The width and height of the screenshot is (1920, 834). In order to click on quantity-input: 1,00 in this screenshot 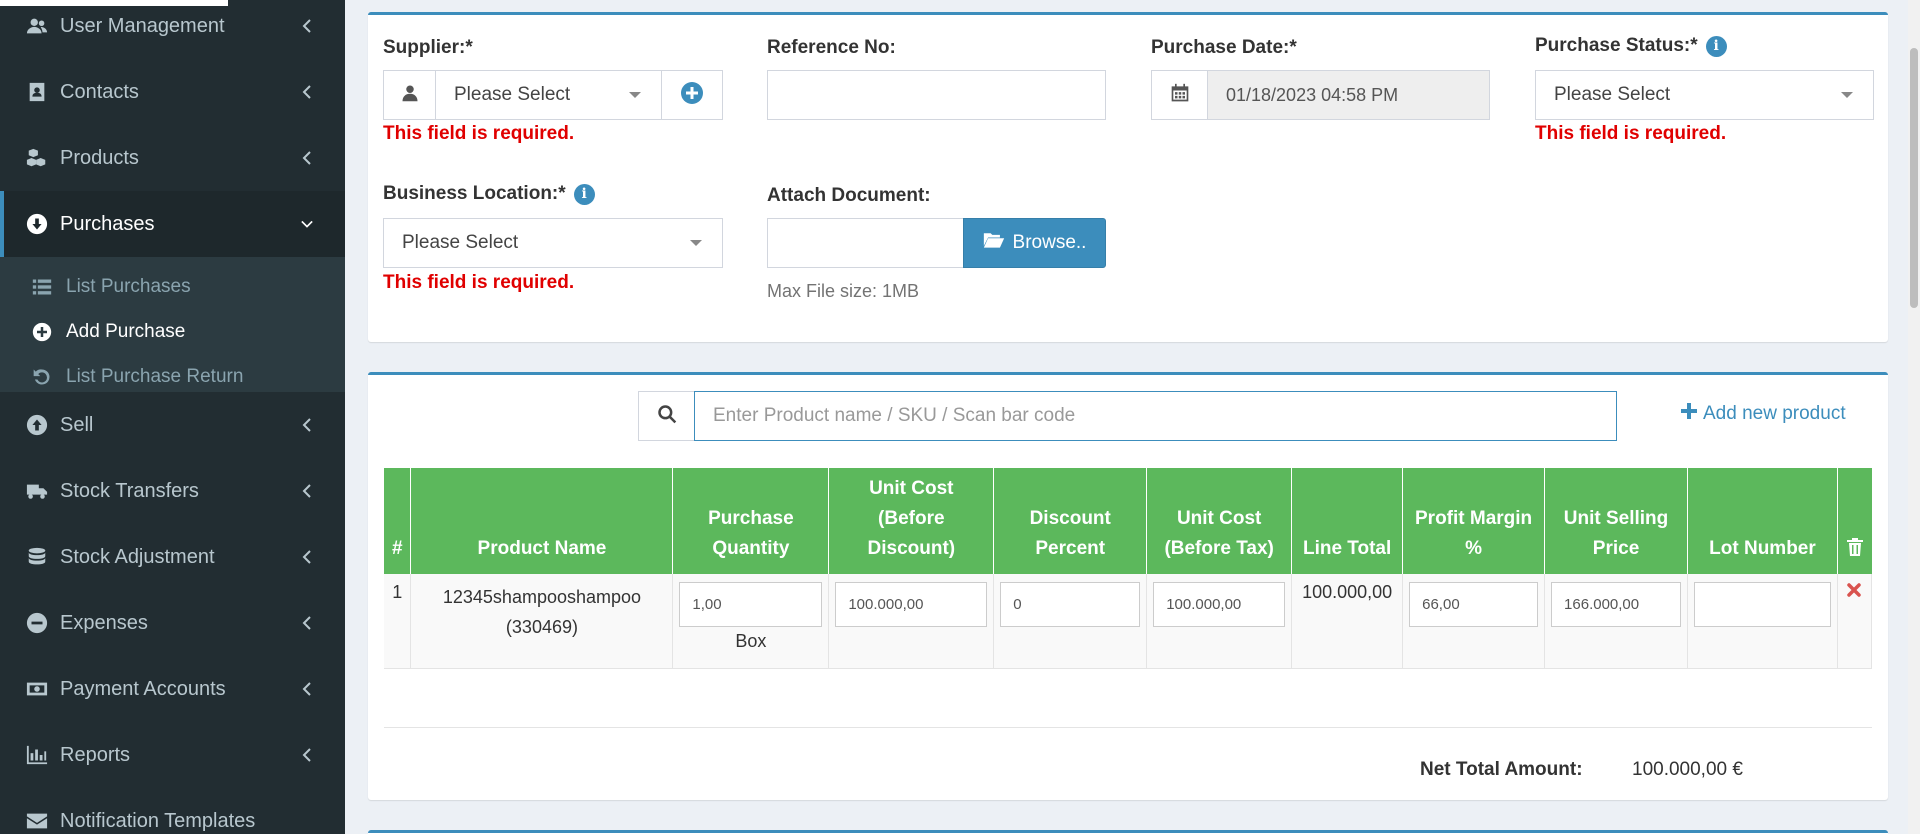, I will do `click(751, 604)`.